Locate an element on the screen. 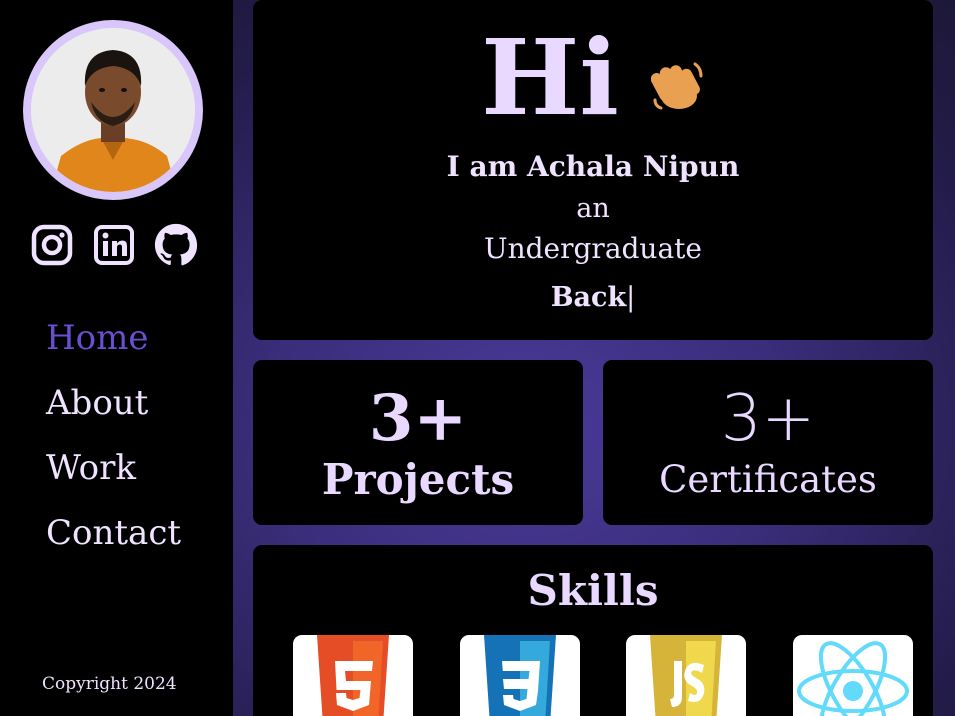 The width and height of the screenshot is (955, 716). css3-icon is located at coordinates (520, 675).